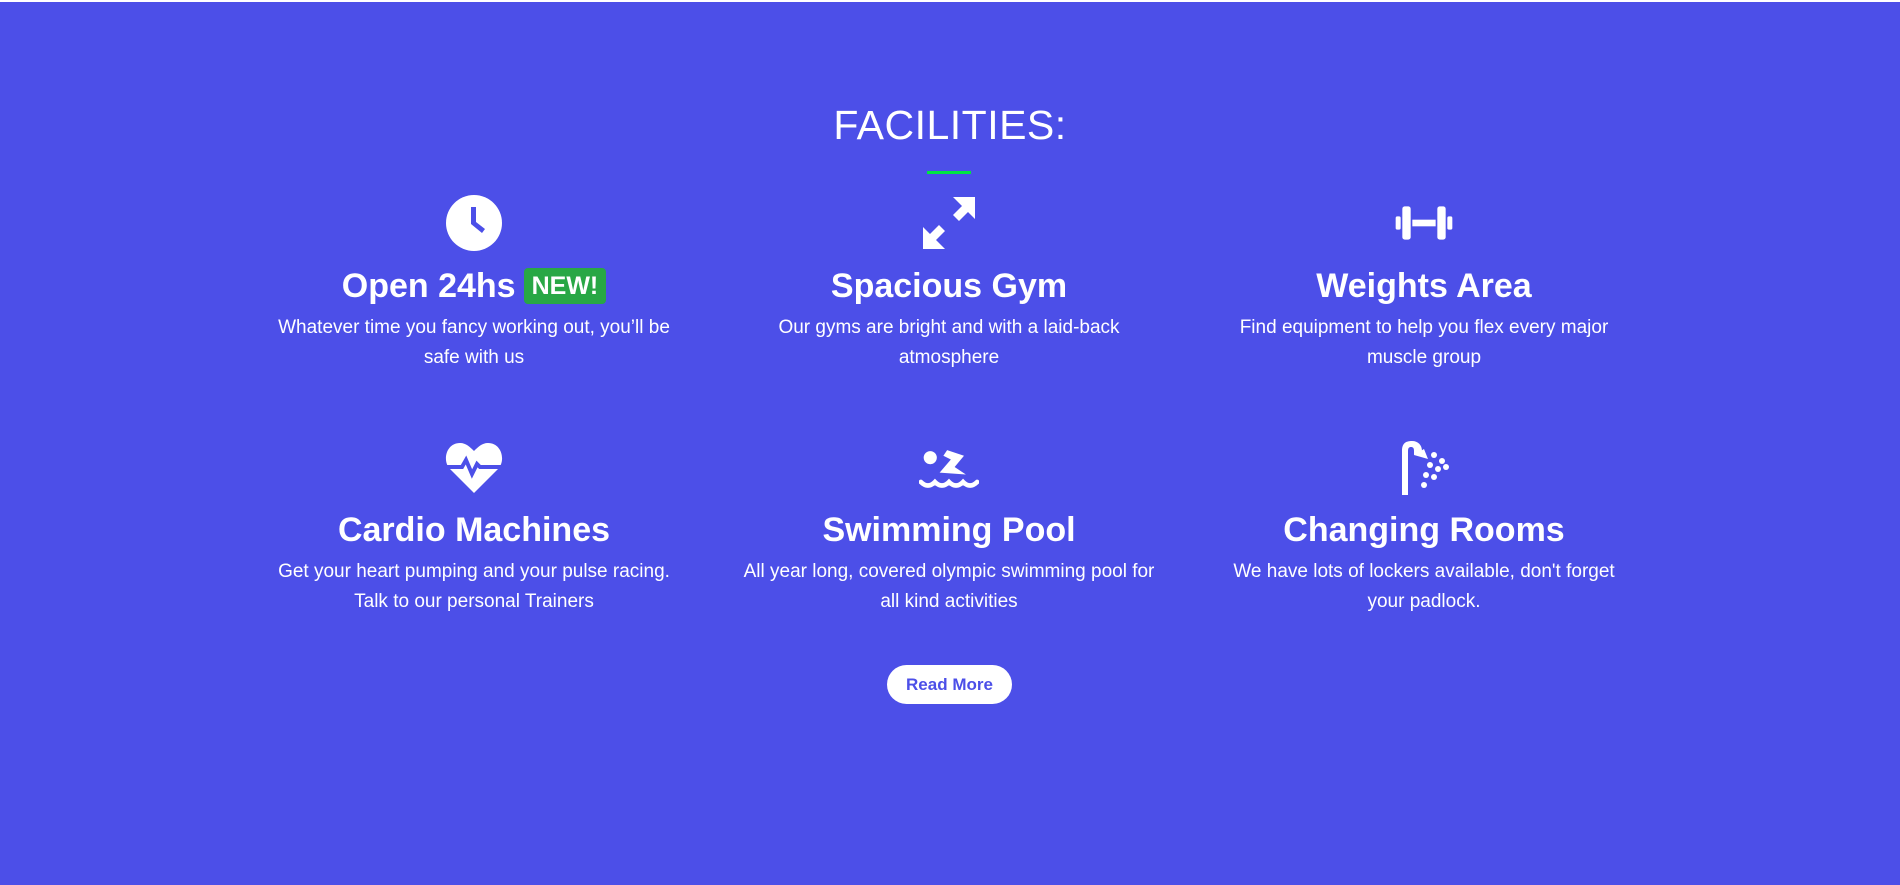 The width and height of the screenshot is (1900, 885). I want to click on facility-title: Spacious Gym, so click(949, 286).